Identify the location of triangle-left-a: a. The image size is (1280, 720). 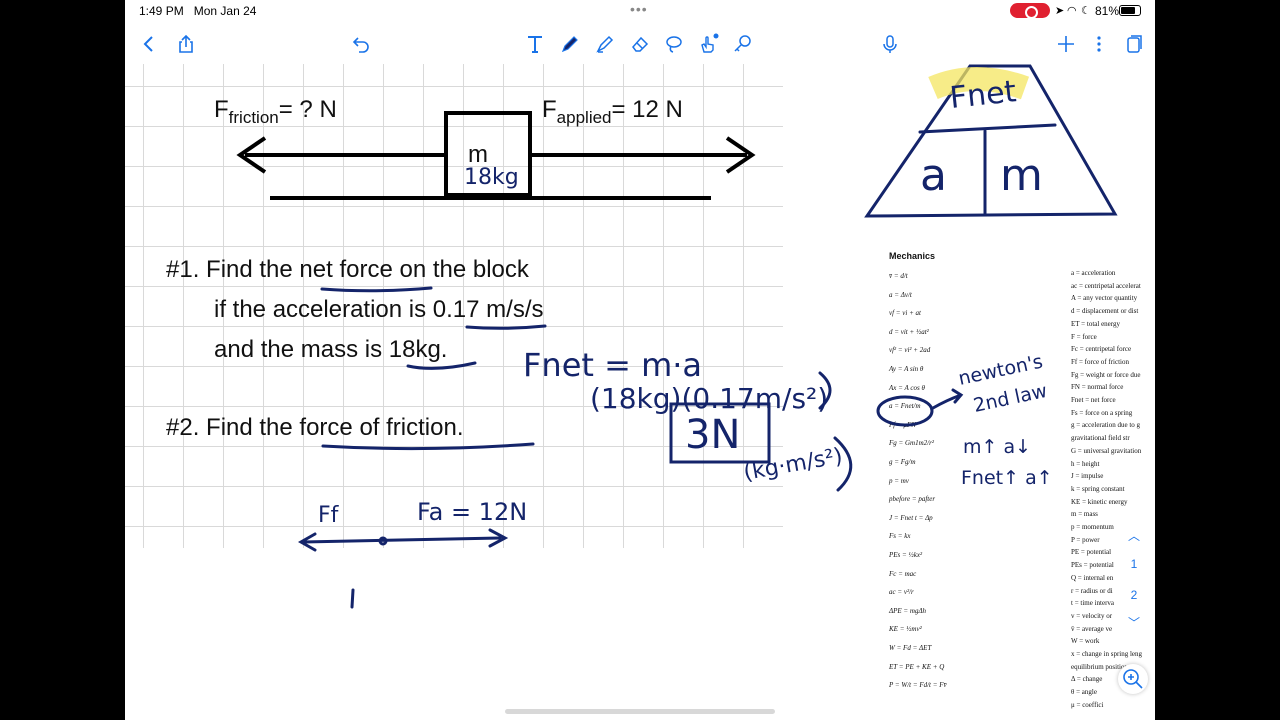
(933, 175).